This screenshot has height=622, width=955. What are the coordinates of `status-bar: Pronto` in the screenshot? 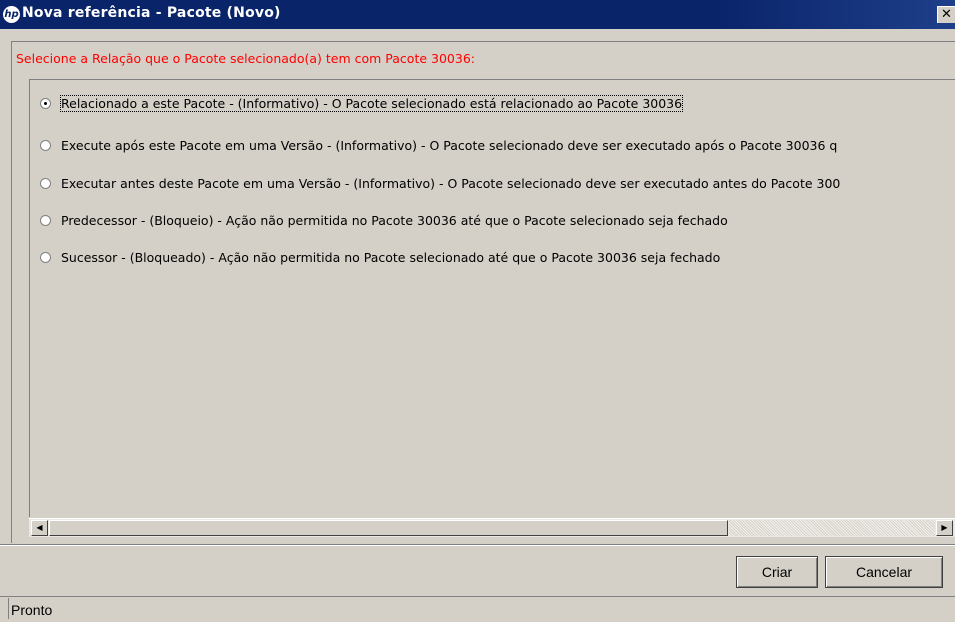 It's located at (481, 608).